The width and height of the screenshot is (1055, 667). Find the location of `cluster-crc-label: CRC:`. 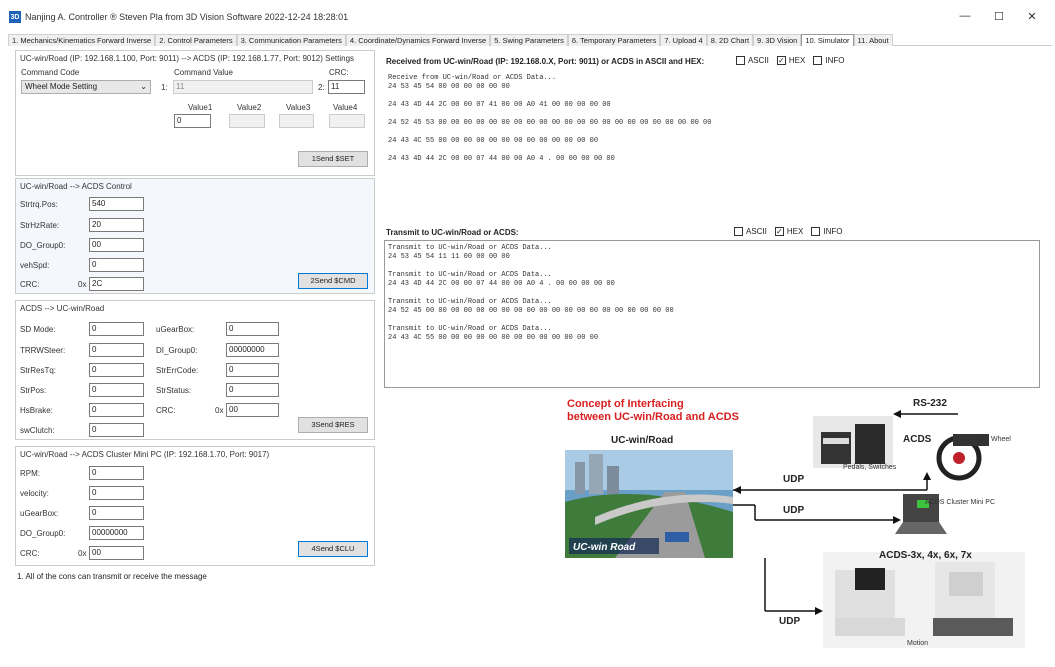

cluster-crc-label: CRC: is located at coordinates (30, 553).